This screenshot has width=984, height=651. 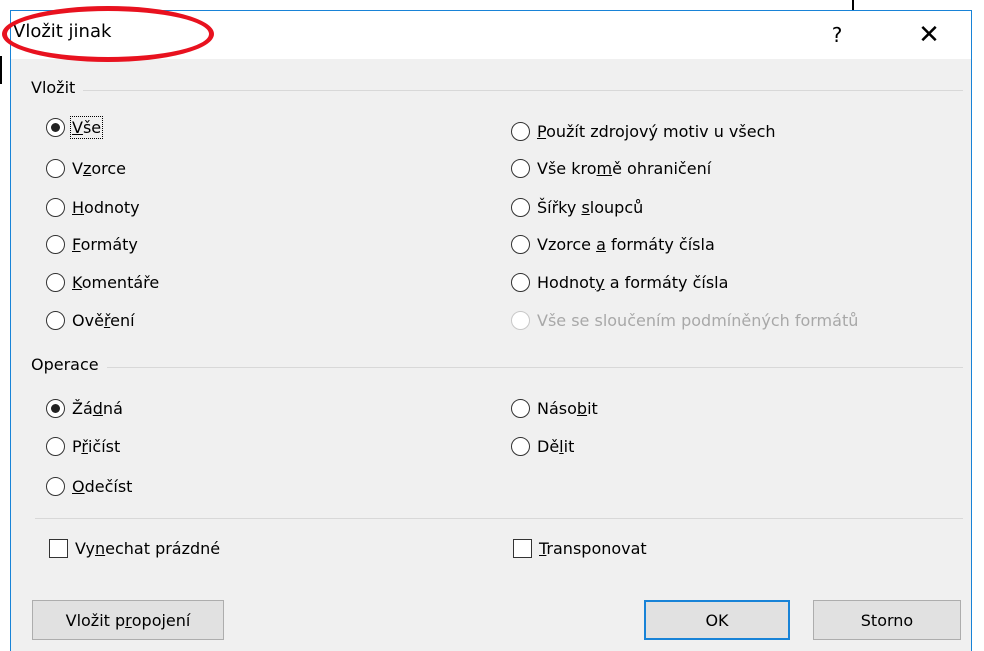 I want to click on radio-label: Šířky sloupců, so click(x=590, y=207).